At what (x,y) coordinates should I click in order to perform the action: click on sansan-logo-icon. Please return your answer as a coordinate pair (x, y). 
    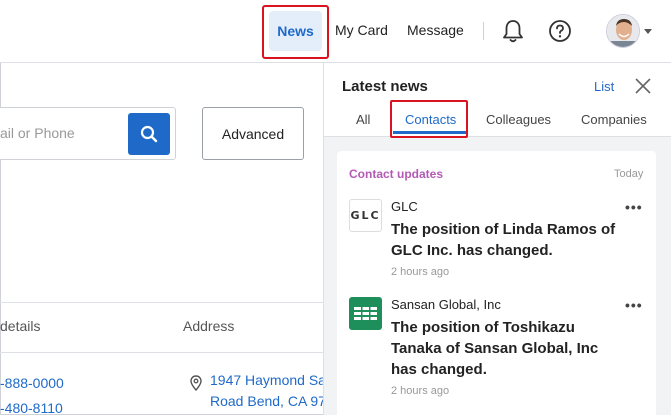
    Looking at the image, I should click on (365, 313).